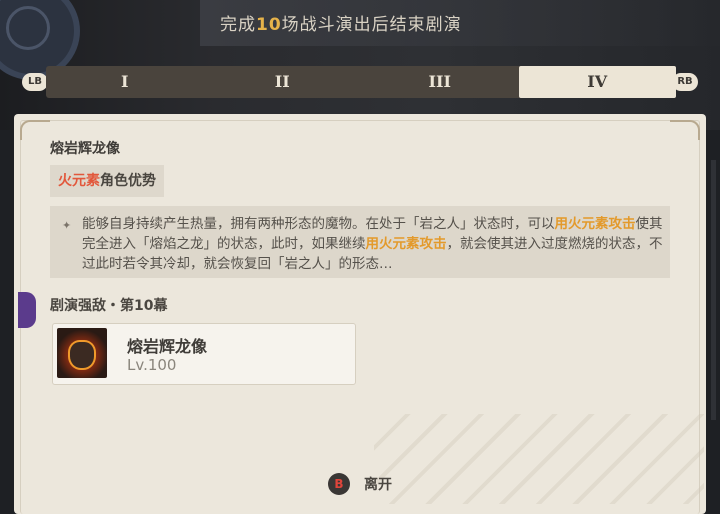 The width and height of the screenshot is (720, 514). What do you see at coordinates (339, 484) in the screenshot?
I see `b-button-icon: B` at bounding box center [339, 484].